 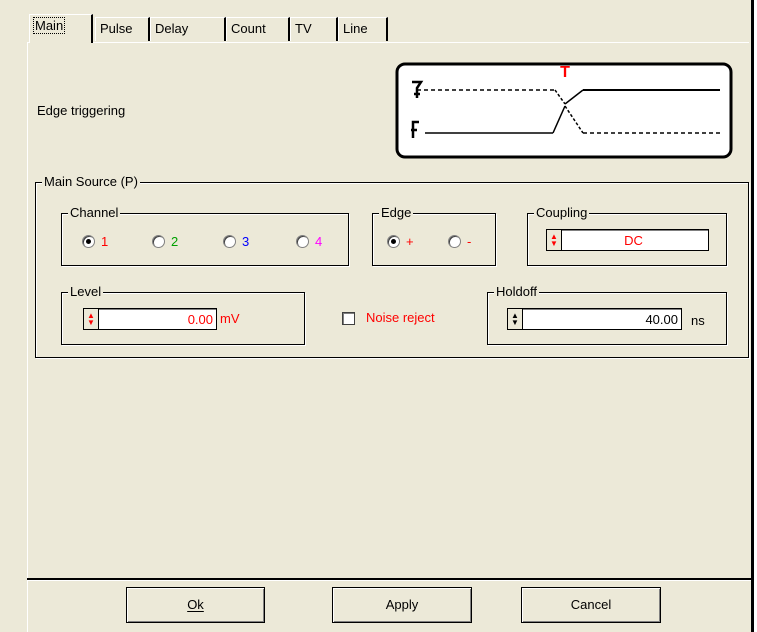 I want to click on channel-1-radio: 1, so click(x=95, y=241).